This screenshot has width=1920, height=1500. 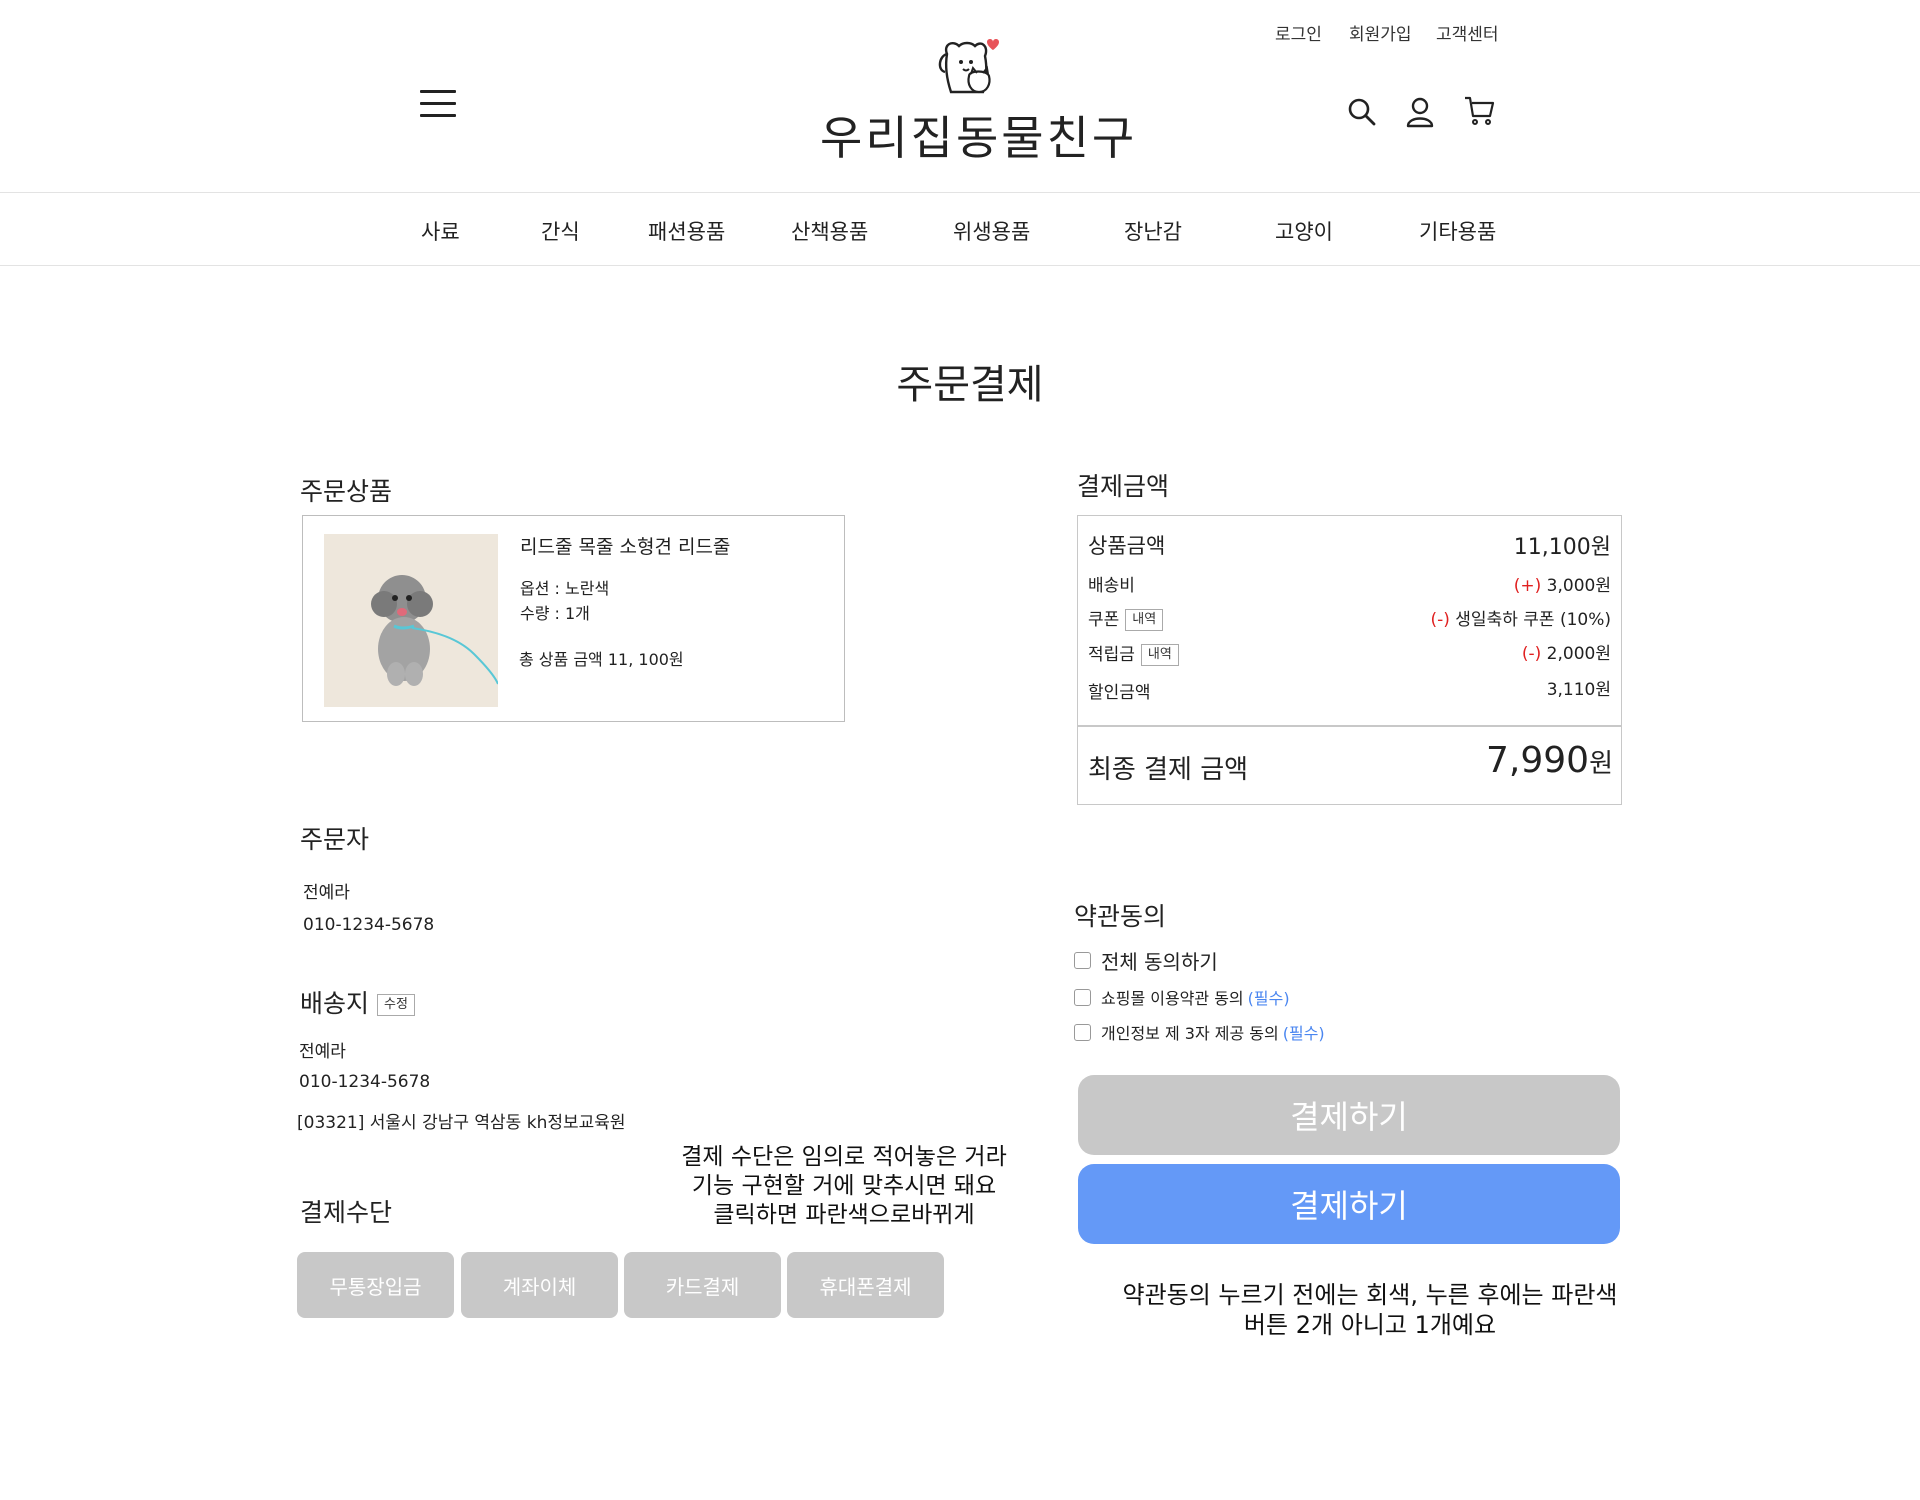 What do you see at coordinates (1120, 916) in the screenshot?
I see `terms-title: 약관동의` at bounding box center [1120, 916].